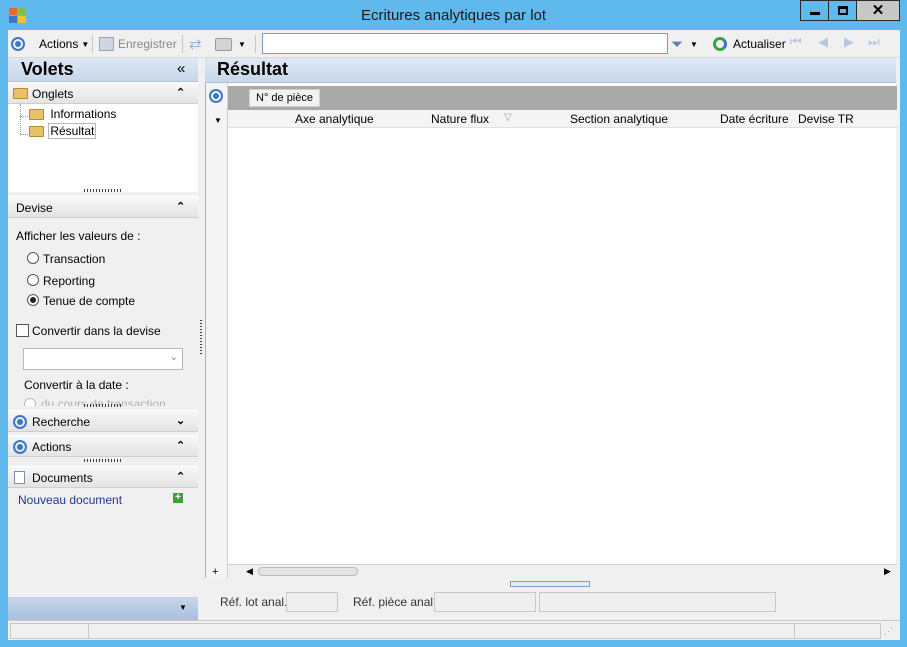 Image resolution: width=907 pixels, height=647 pixels. What do you see at coordinates (103, 93) in the screenshot?
I see `onglets-section-header: Onglets ⌃` at bounding box center [103, 93].